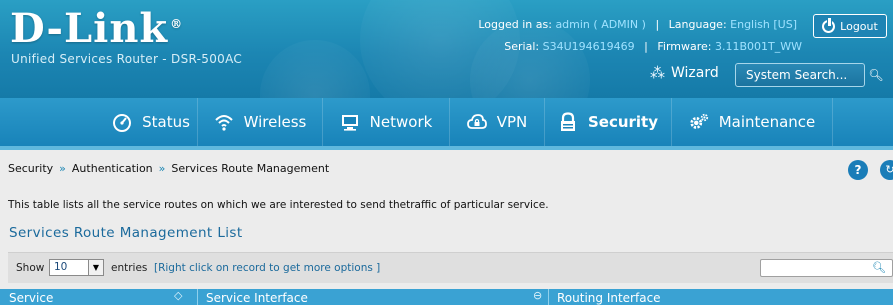 The image size is (893, 305). Describe the element at coordinates (657, 73) in the screenshot. I see `magic-wand-icon: ⁂` at that location.